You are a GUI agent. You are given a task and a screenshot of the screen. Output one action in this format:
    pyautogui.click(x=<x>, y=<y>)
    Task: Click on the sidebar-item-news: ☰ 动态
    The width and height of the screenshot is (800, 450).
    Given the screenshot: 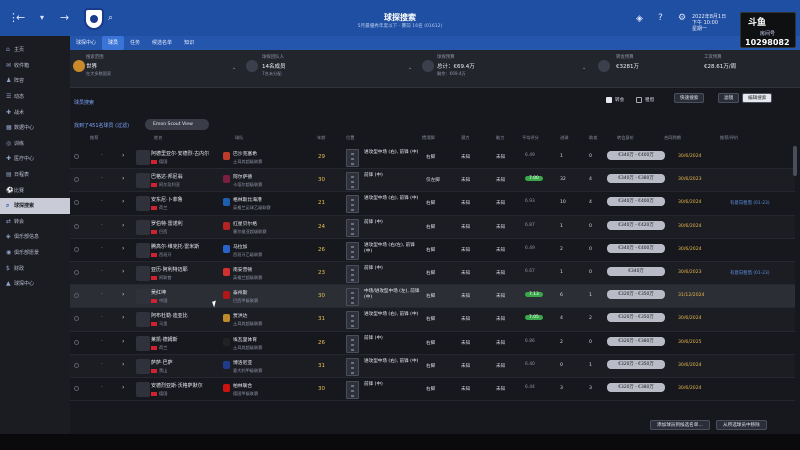 What is the action you would take?
    pyautogui.click(x=35, y=97)
    